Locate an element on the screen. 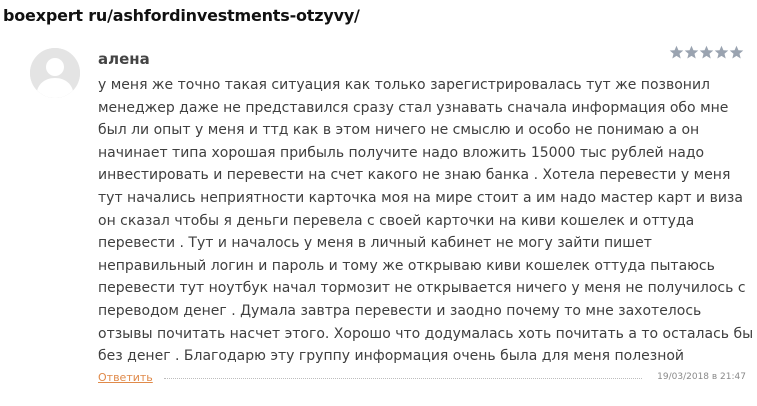 The height and width of the screenshot is (406, 757). avatar is located at coordinates (55, 73).